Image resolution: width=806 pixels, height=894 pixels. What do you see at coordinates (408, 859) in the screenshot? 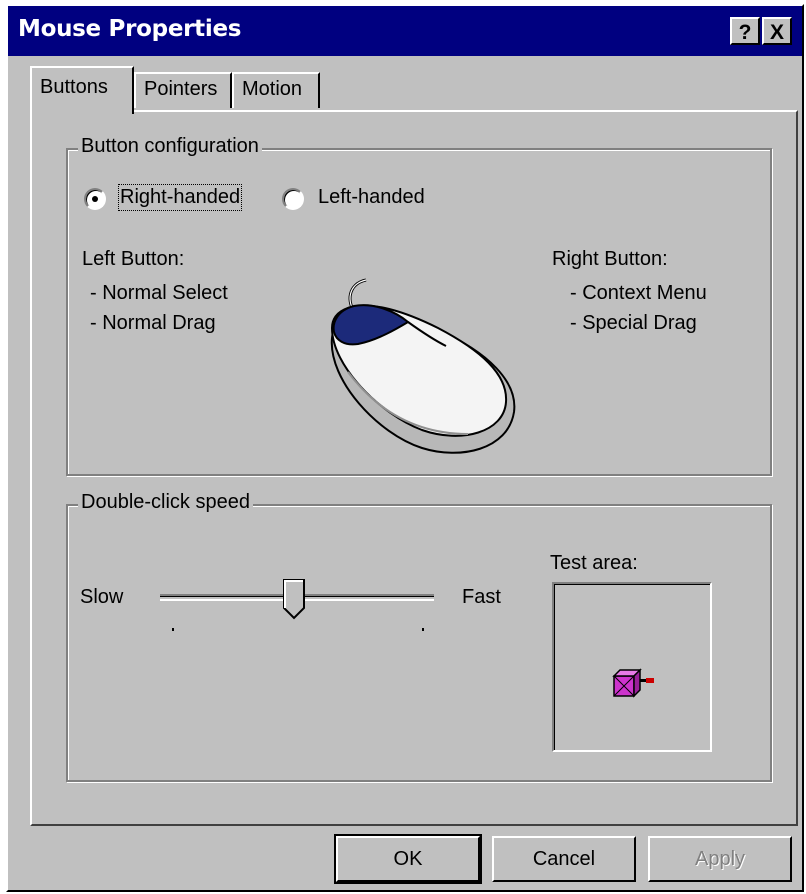
I see `ok-button: OK` at bounding box center [408, 859].